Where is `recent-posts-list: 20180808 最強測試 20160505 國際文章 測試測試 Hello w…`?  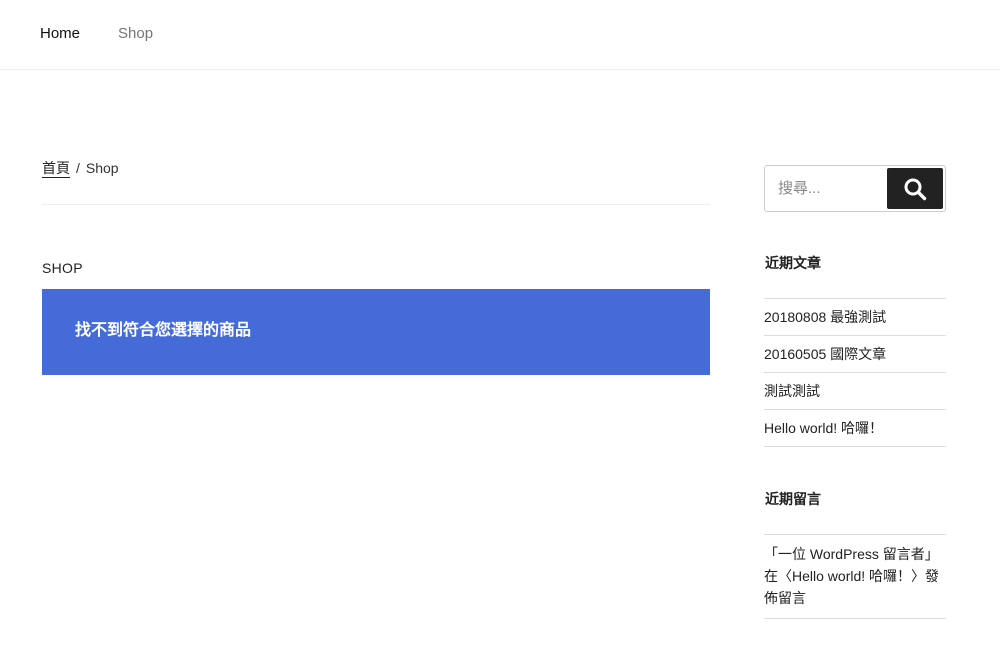
recent-posts-list: 20180808 最強測試 20160505 國際文章 測試測試 Hello w… is located at coordinates (855, 372).